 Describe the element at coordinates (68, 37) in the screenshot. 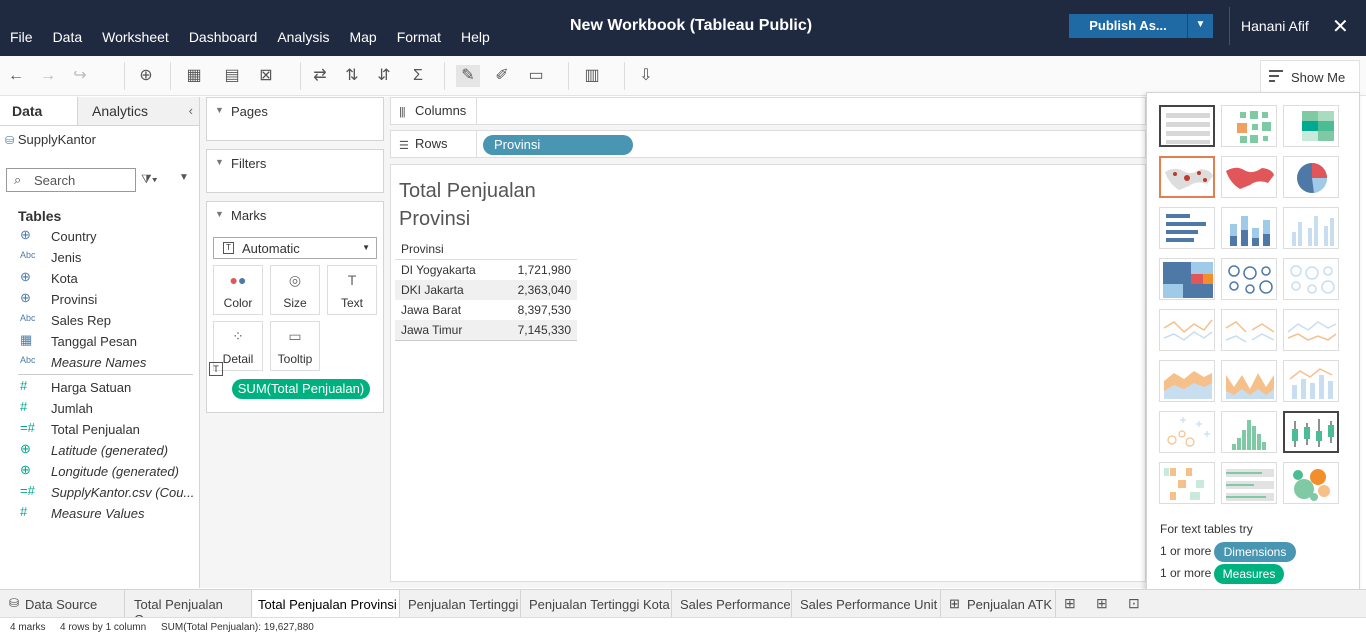

I see `menu-data: Data` at that location.